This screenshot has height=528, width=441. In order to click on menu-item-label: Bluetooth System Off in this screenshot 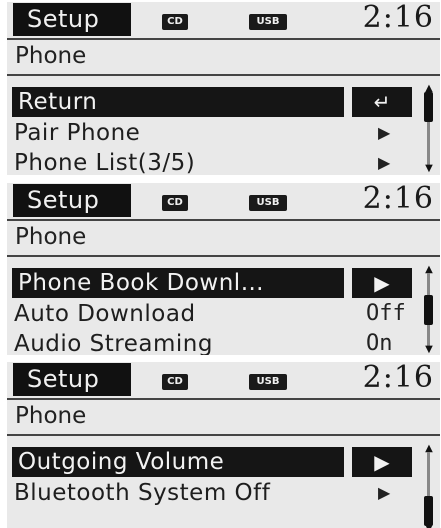, I will do `click(142, 493)`.